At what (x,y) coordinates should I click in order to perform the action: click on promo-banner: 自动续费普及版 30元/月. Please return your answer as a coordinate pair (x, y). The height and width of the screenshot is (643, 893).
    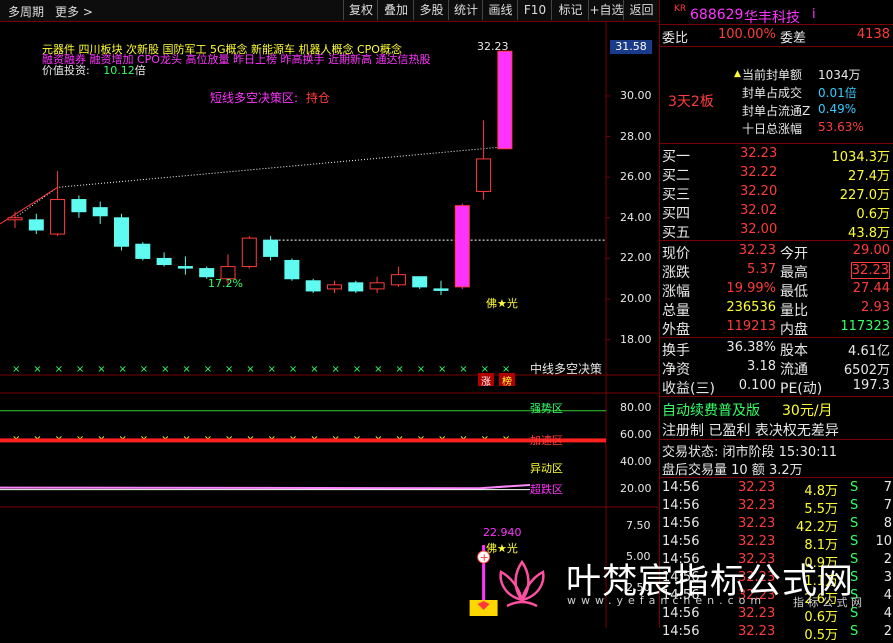
    Looking at the image, I should click on (776, 409).